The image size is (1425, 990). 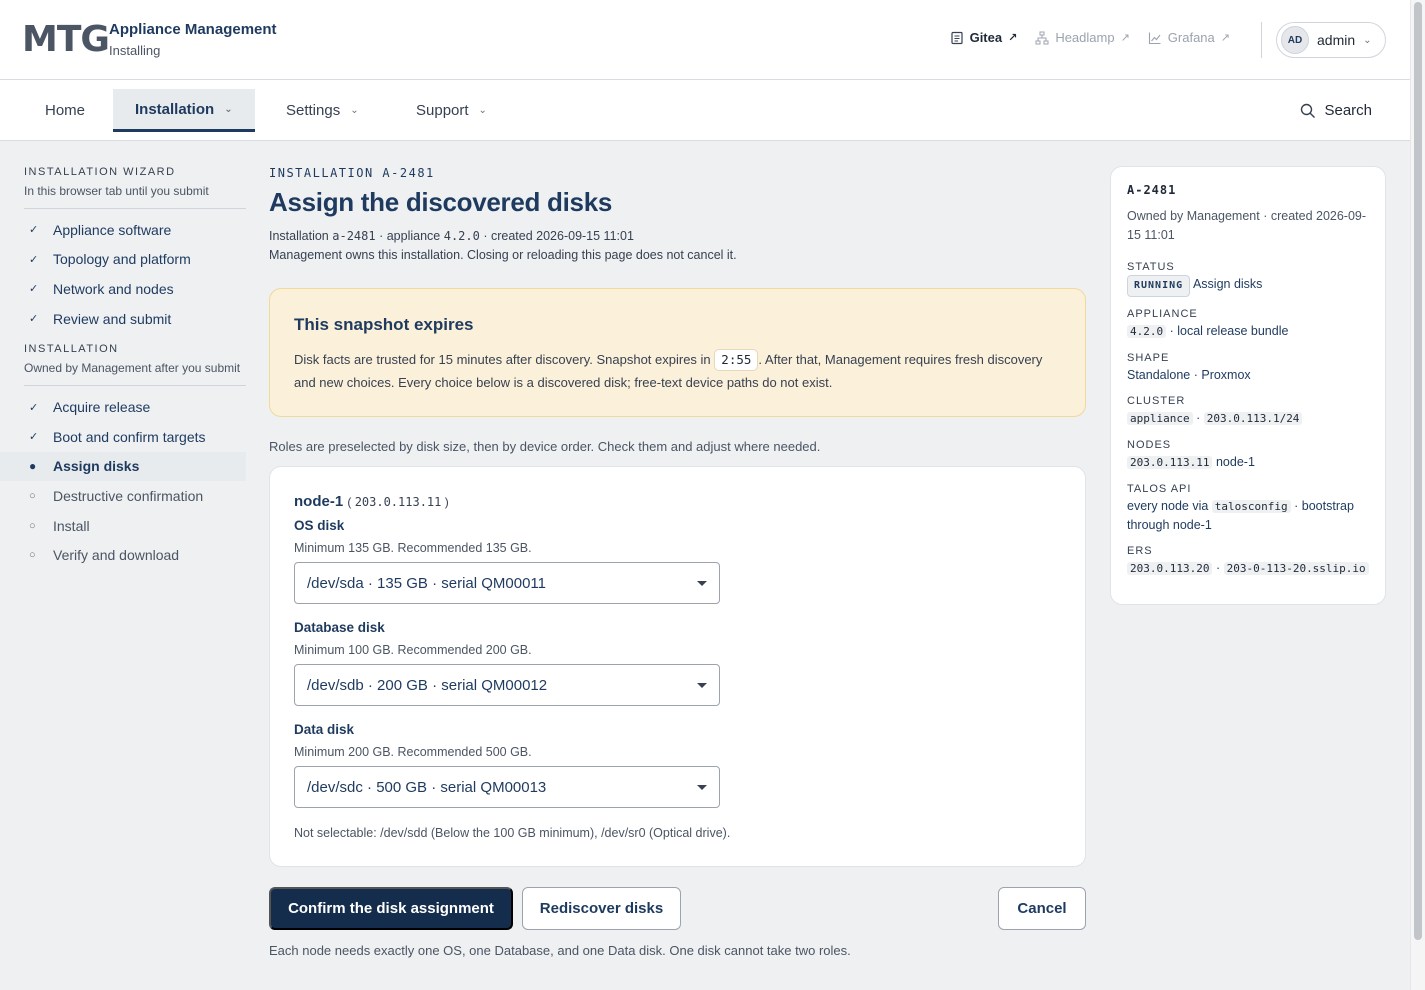 What do you see at coordinates (129, 436) in the screenshot?
I see `step-label: Boot and confirm targets` at bounding box center [129, 436].